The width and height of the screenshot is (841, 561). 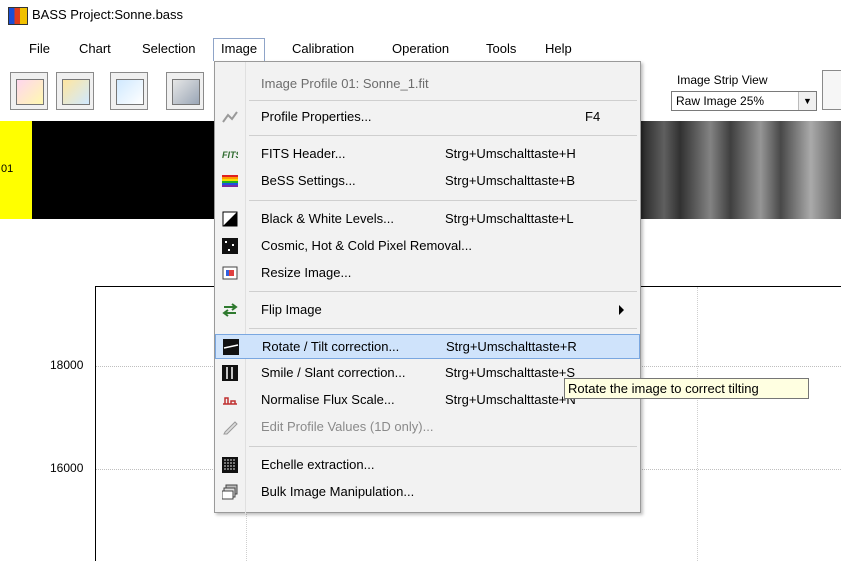 I want to click on menu-image: Image, so click(x=239, y=49).